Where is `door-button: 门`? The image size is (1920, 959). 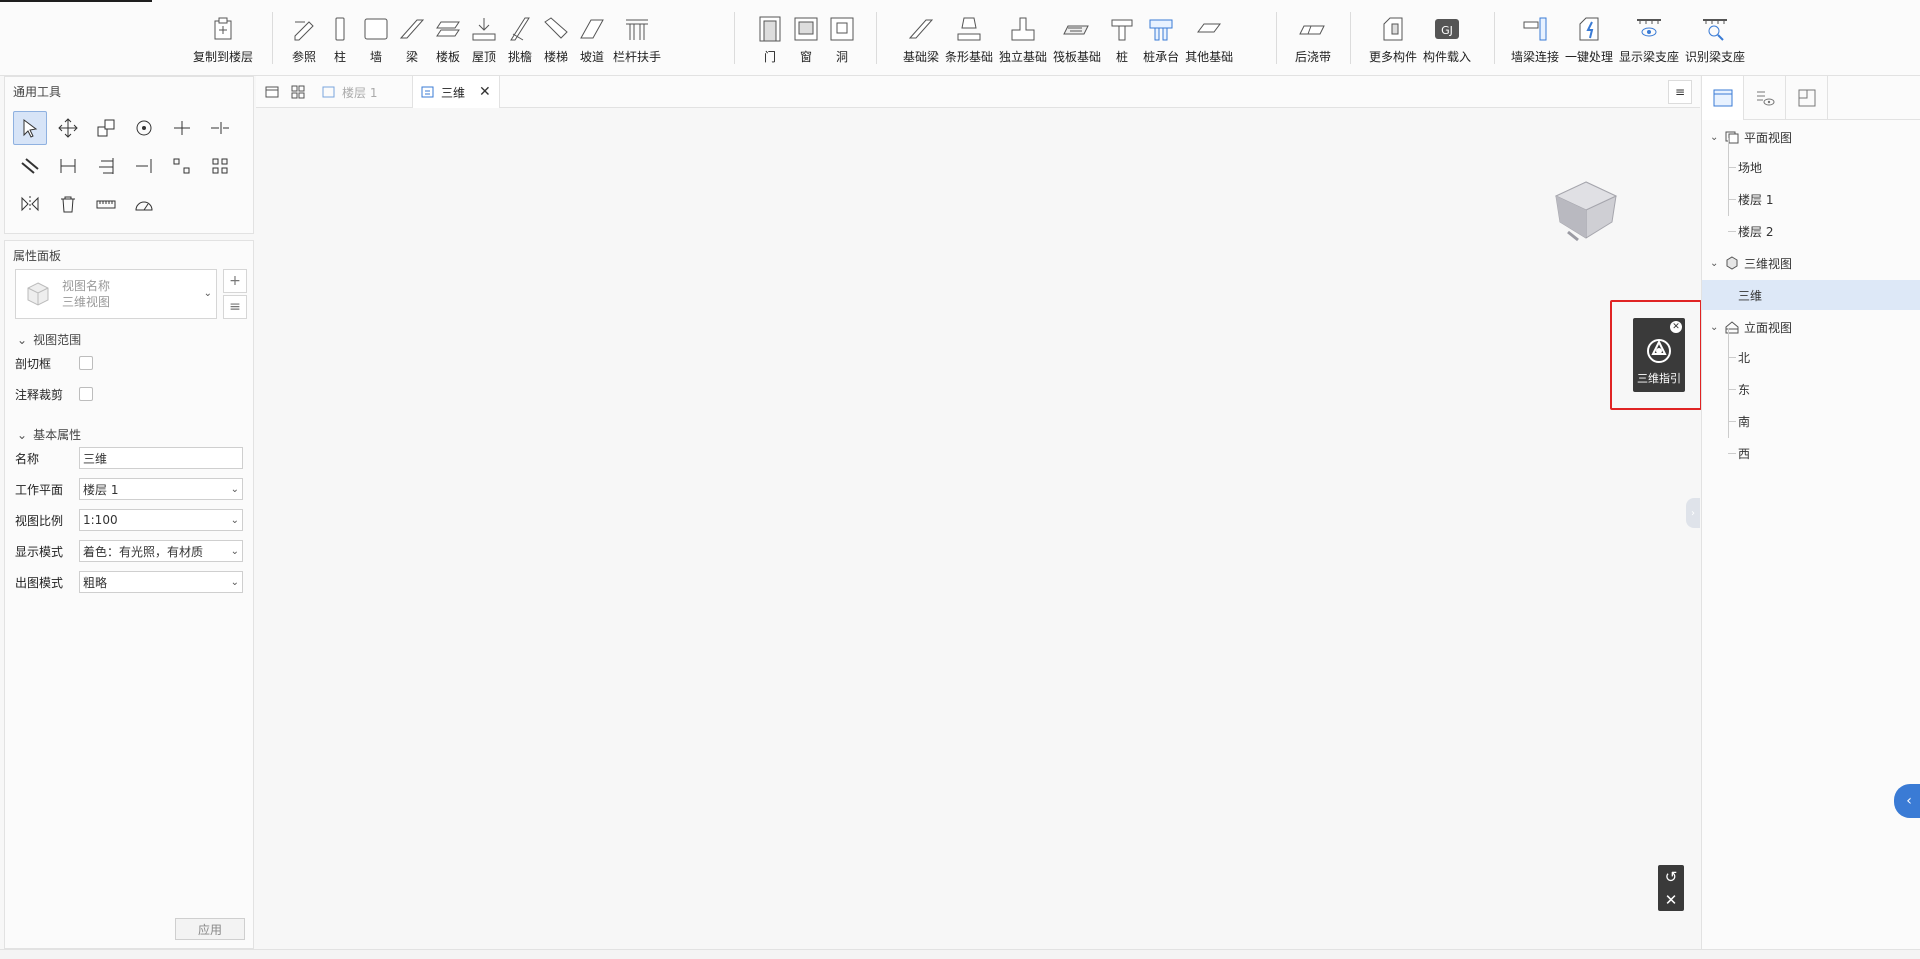 door-button: 门 is located at coordinates (770, 40).